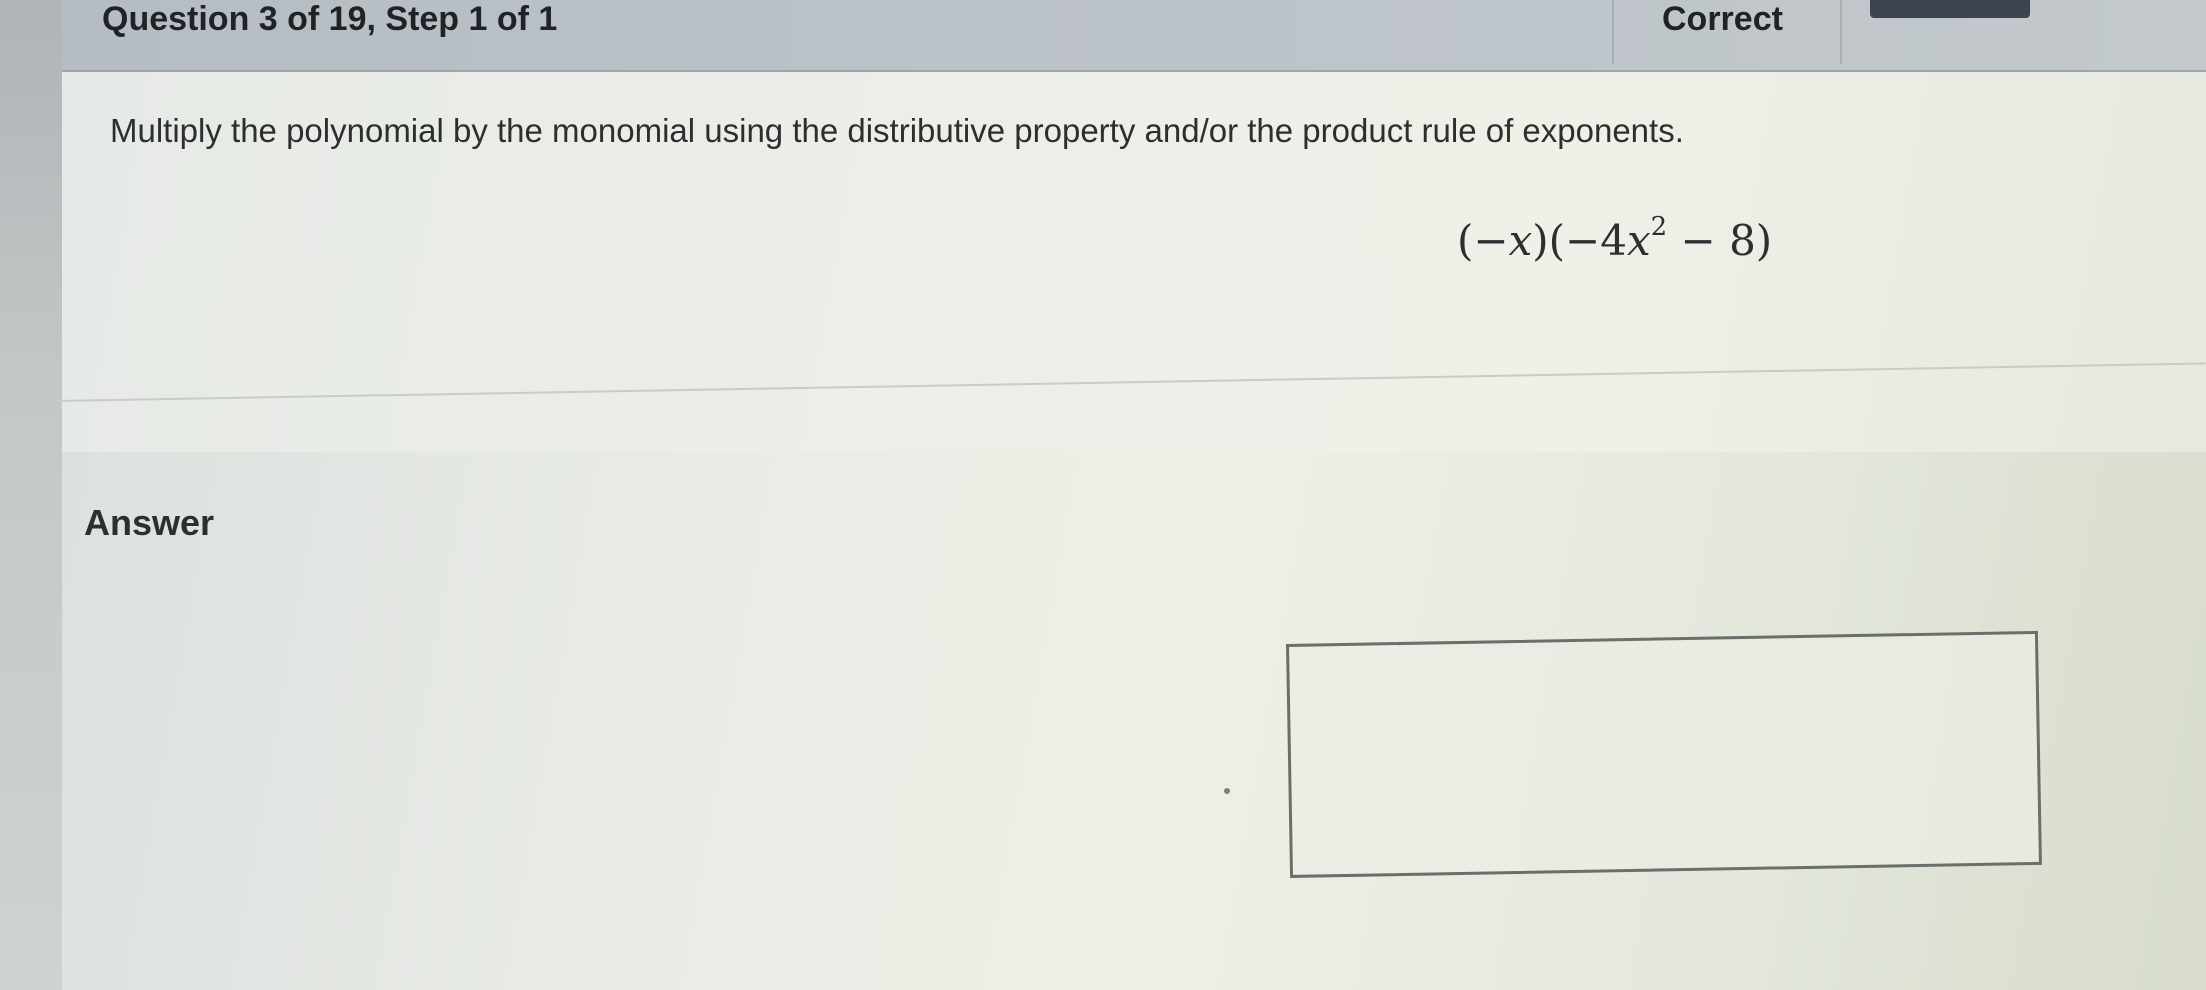 This screenshot has height=990, width=2206. Describe the element at coordinates (1722, 19) in the screenshot. I see `status-indicator: Correct` at that location.